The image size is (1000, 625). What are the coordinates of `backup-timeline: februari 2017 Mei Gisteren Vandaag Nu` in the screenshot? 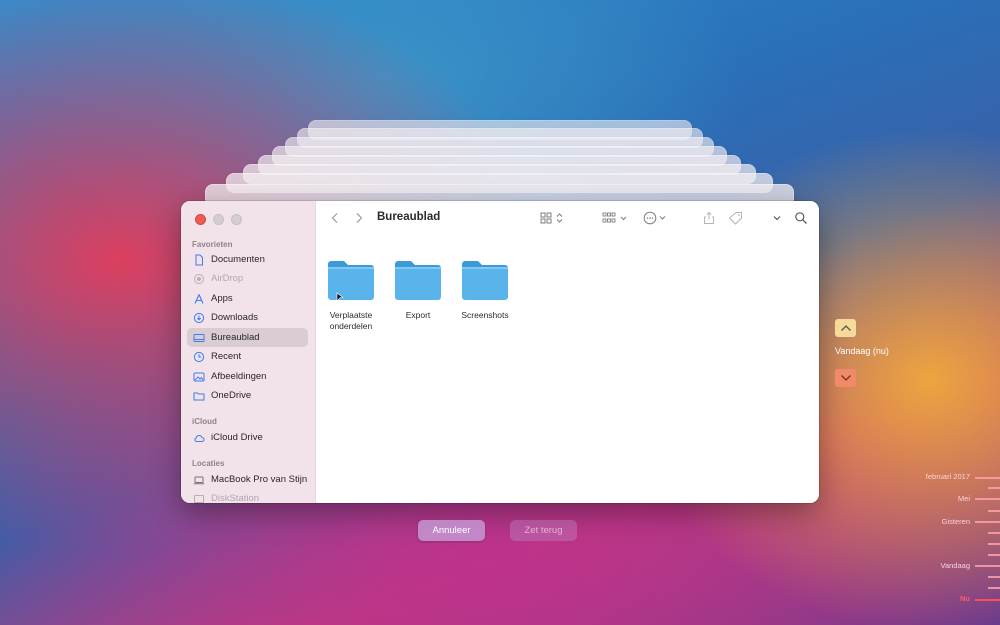 It's located at (950, 545).